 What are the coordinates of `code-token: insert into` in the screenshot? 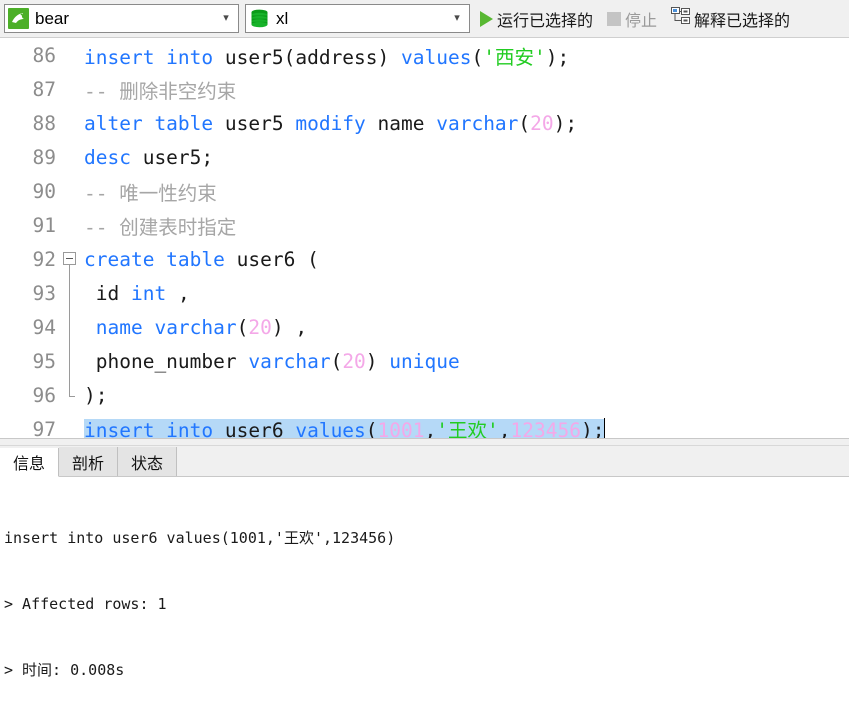 It's located at (154, 428).